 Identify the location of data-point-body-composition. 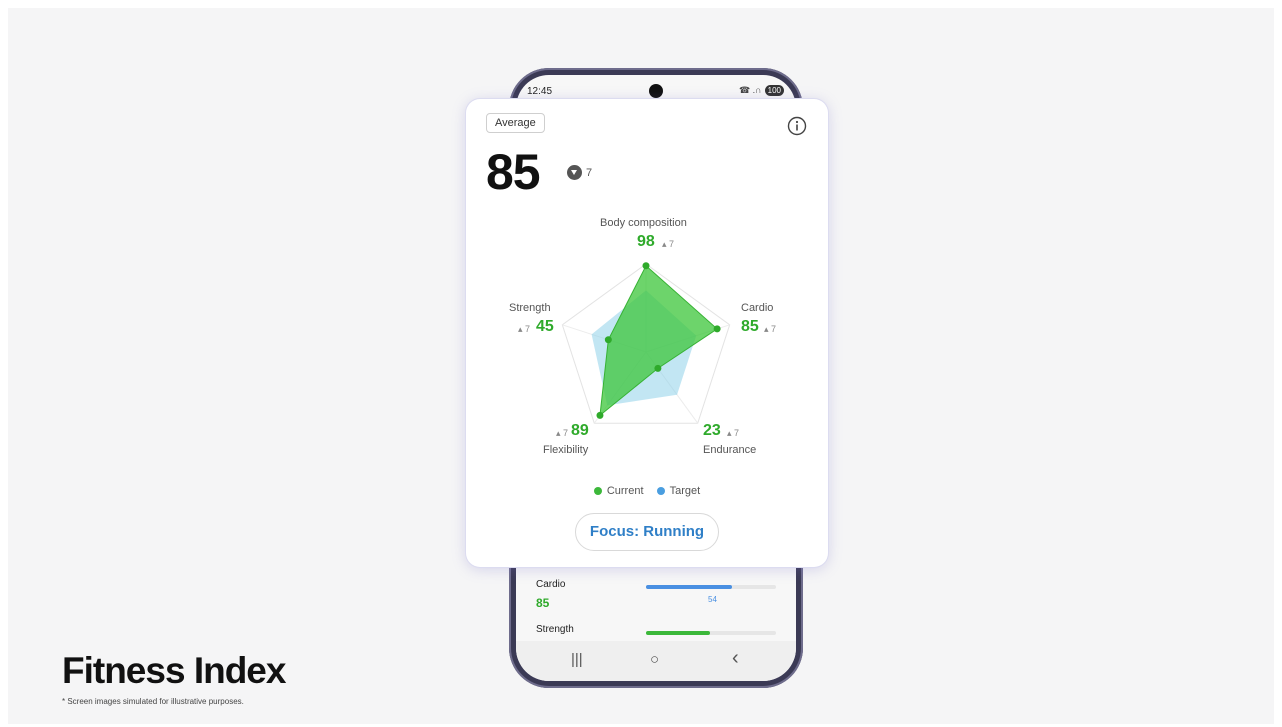
(646, 266).